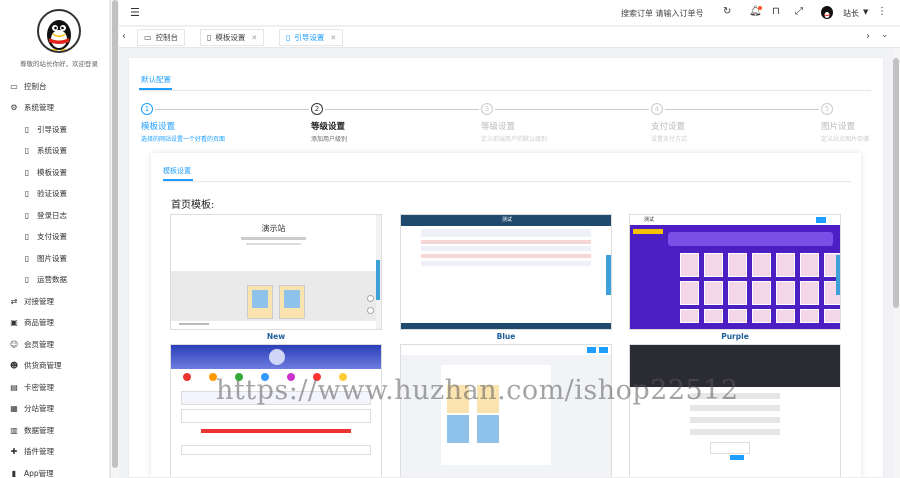 The height and width of the screenshot is (478, 900). I want to click on preview-title: 演示站, so click(273, 228).